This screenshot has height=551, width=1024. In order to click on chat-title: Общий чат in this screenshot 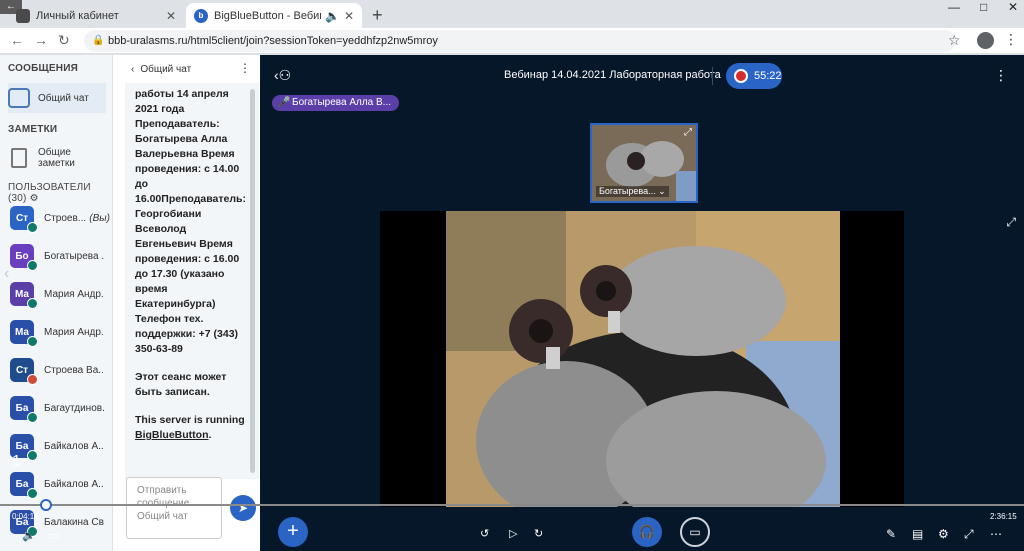, I will do `click(166, 69)`.